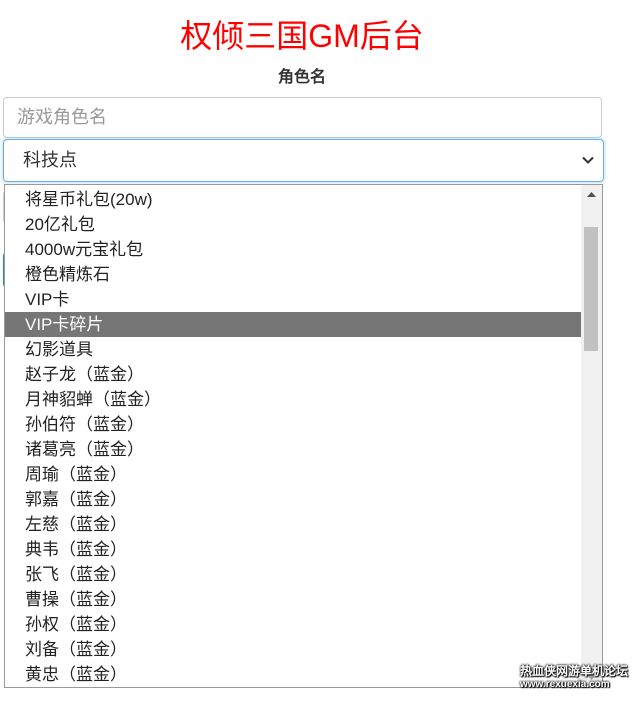 The height and width of the screenshot is (702, 640). What do you see at coordinates (293, 399) in the screenshot?
I see `dropdown-option: 月神貂蝉（蓝金）` at bounding box center [293, 399].